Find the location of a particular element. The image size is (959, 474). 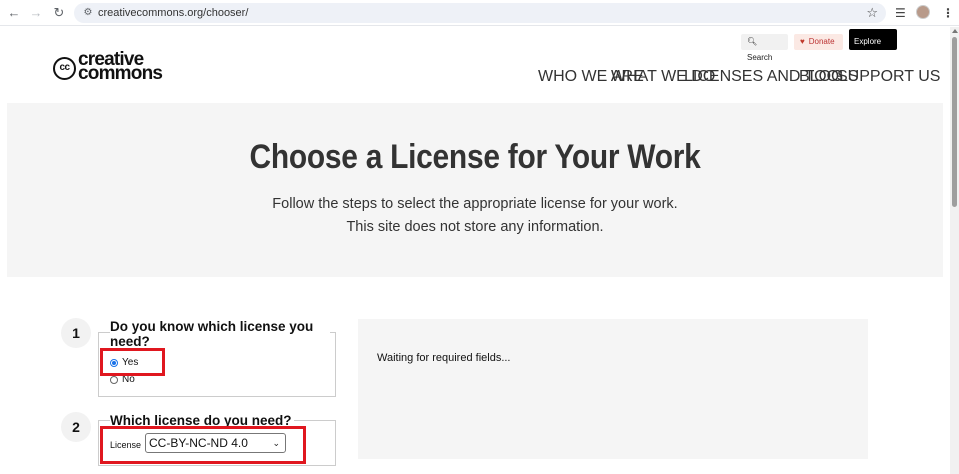

logo-line-commons: commons is located at coordinates (120, 73).